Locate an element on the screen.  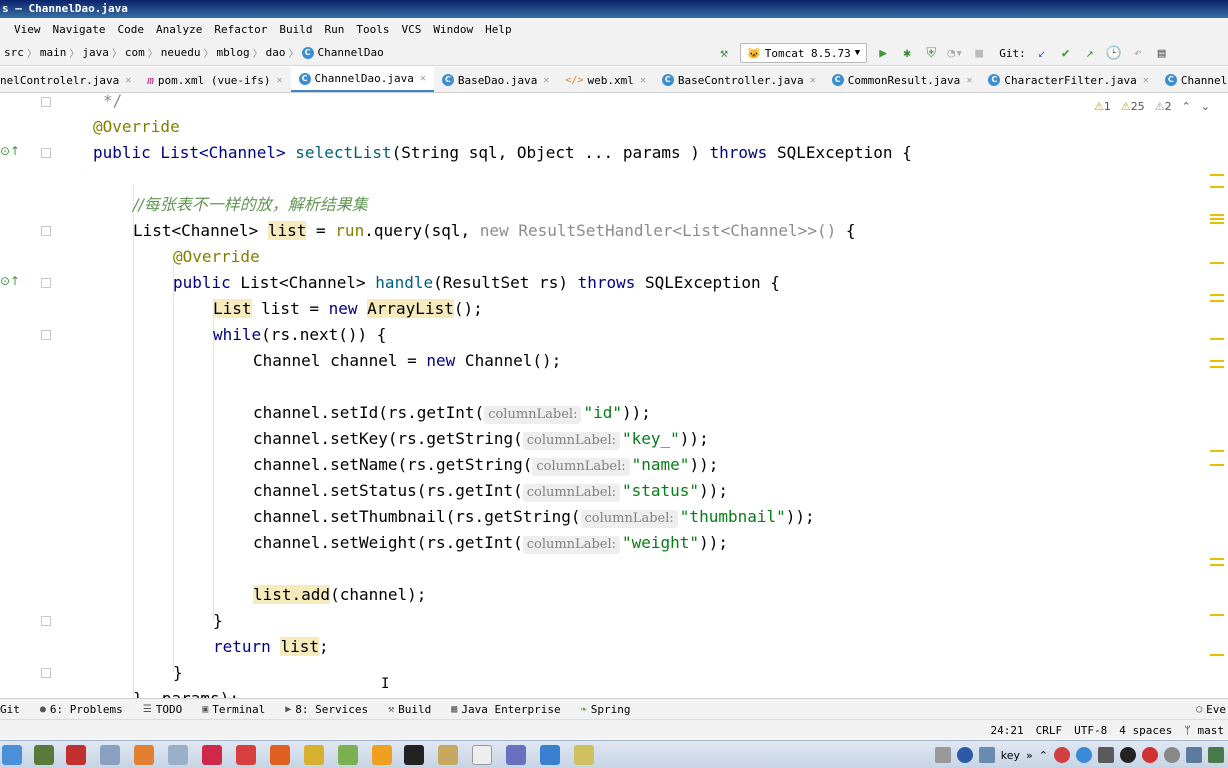
menu-analyze: Analyze is located at coordinates (179, 29).